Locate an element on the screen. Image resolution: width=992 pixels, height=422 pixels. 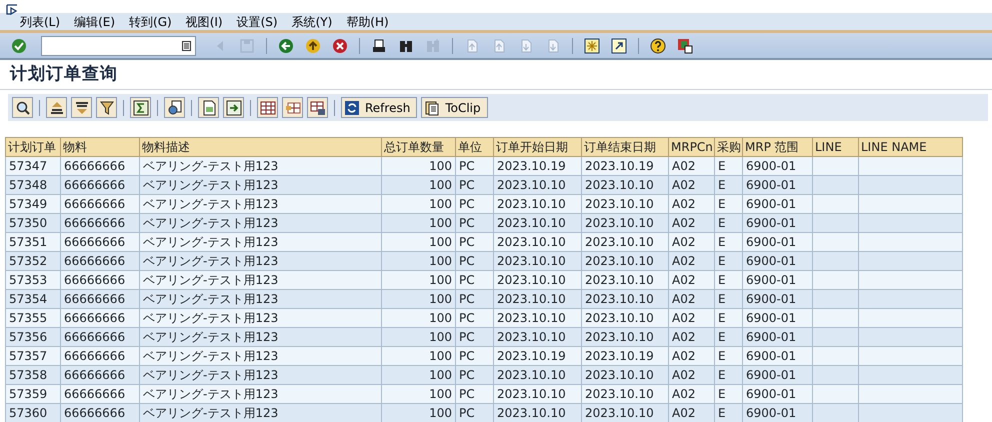
column-header: 总订单数量 is located at coordinates (419, 147).